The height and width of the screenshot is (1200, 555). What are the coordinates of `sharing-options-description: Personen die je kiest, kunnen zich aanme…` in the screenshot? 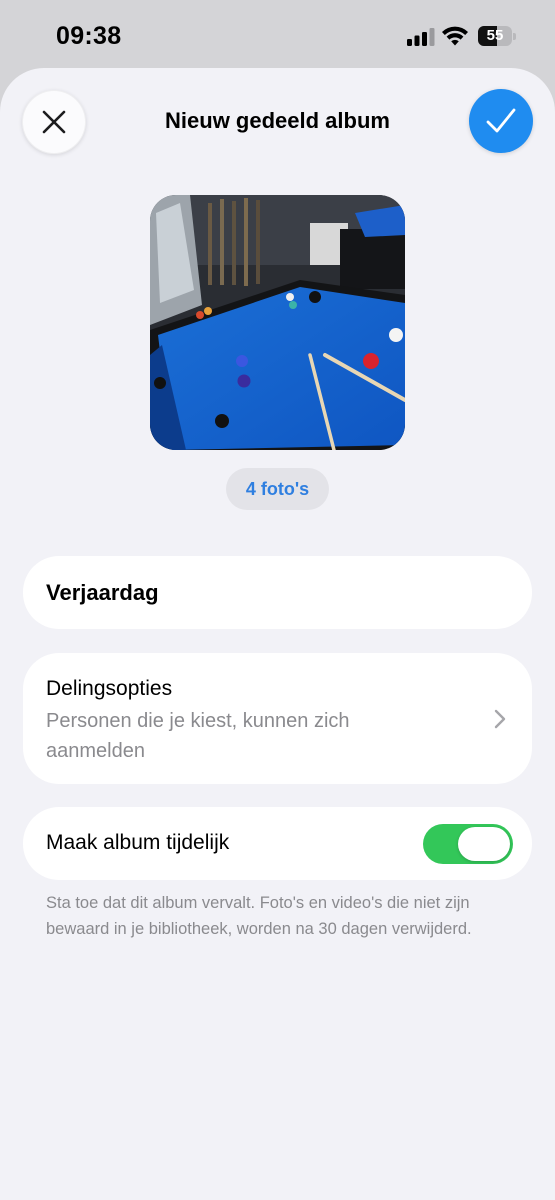 It's located at (198, 736).